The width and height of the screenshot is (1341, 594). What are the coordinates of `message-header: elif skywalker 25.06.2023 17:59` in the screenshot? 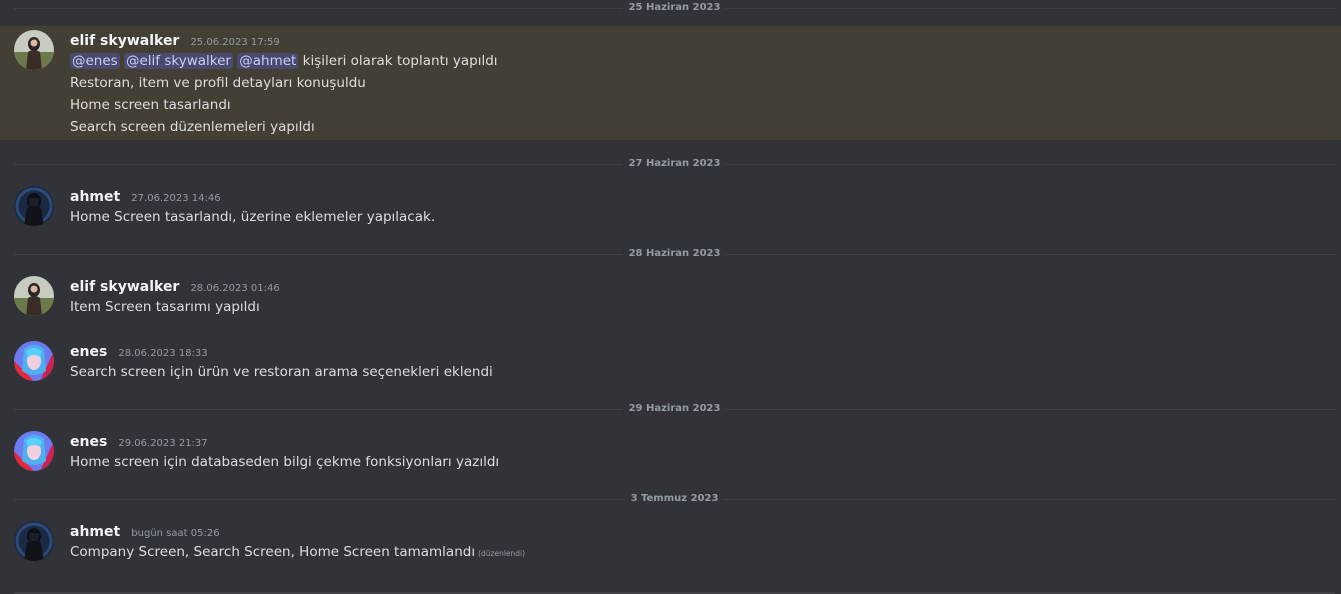 It's located at (175, 39).